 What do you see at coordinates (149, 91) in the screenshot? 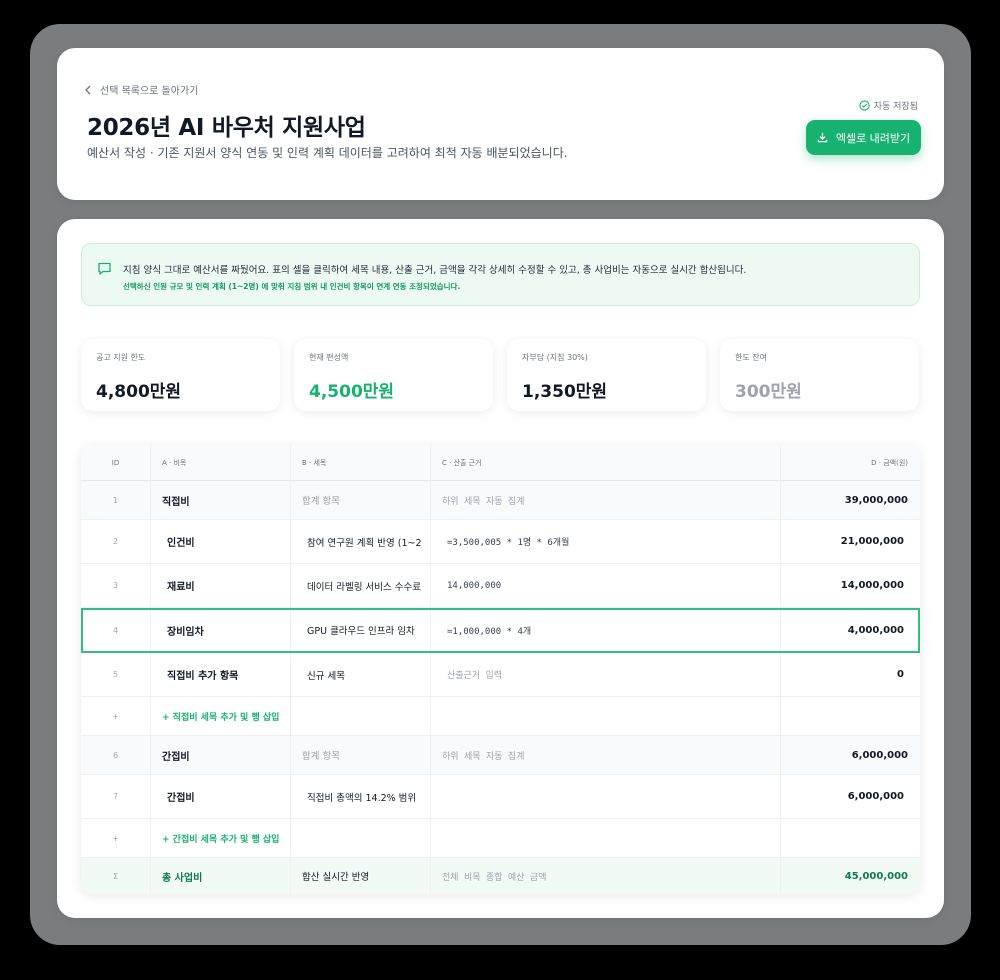
I see `back-link-label: 선택 목록으로 돌아가기` at bounding box center [149, 91].